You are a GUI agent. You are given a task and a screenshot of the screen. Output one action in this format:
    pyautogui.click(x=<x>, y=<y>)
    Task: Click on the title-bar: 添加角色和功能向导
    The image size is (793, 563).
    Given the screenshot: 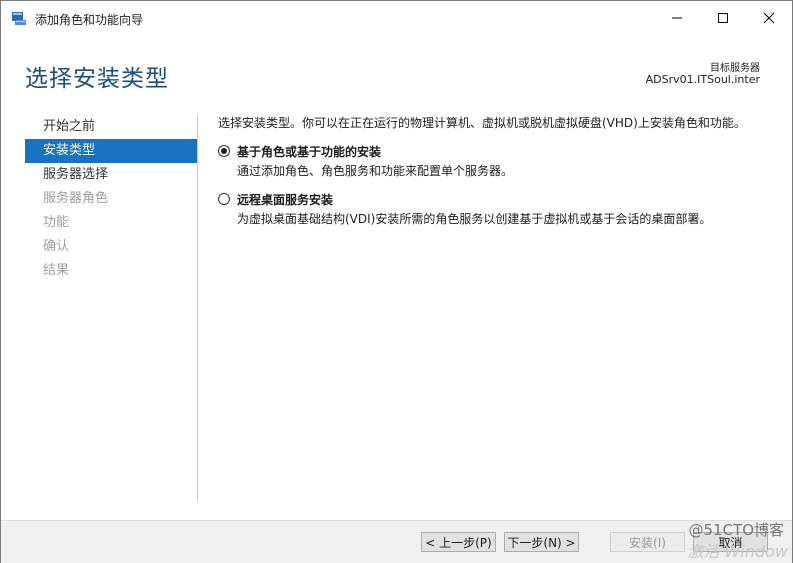 What is the action you would take?
    pyautogui.click(x=396, y=18)
    